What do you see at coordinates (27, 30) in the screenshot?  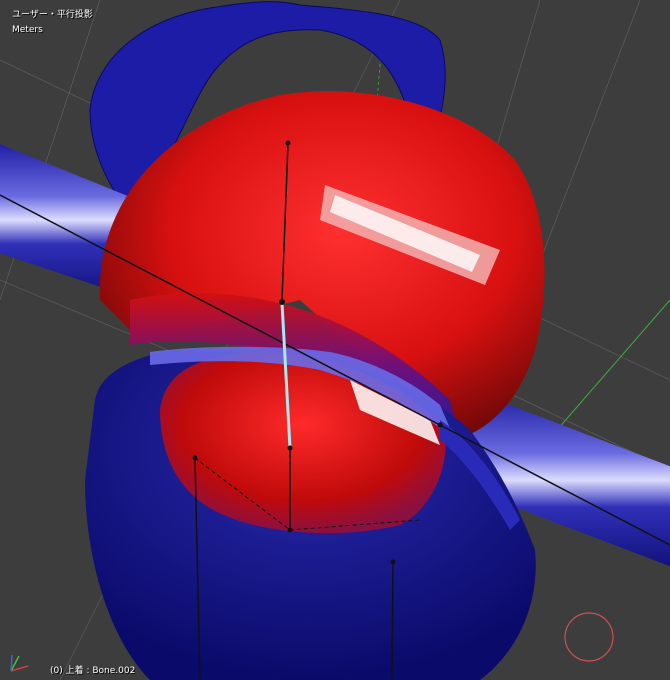 I see `units-label: Meters` at bounding box center [27, 30].